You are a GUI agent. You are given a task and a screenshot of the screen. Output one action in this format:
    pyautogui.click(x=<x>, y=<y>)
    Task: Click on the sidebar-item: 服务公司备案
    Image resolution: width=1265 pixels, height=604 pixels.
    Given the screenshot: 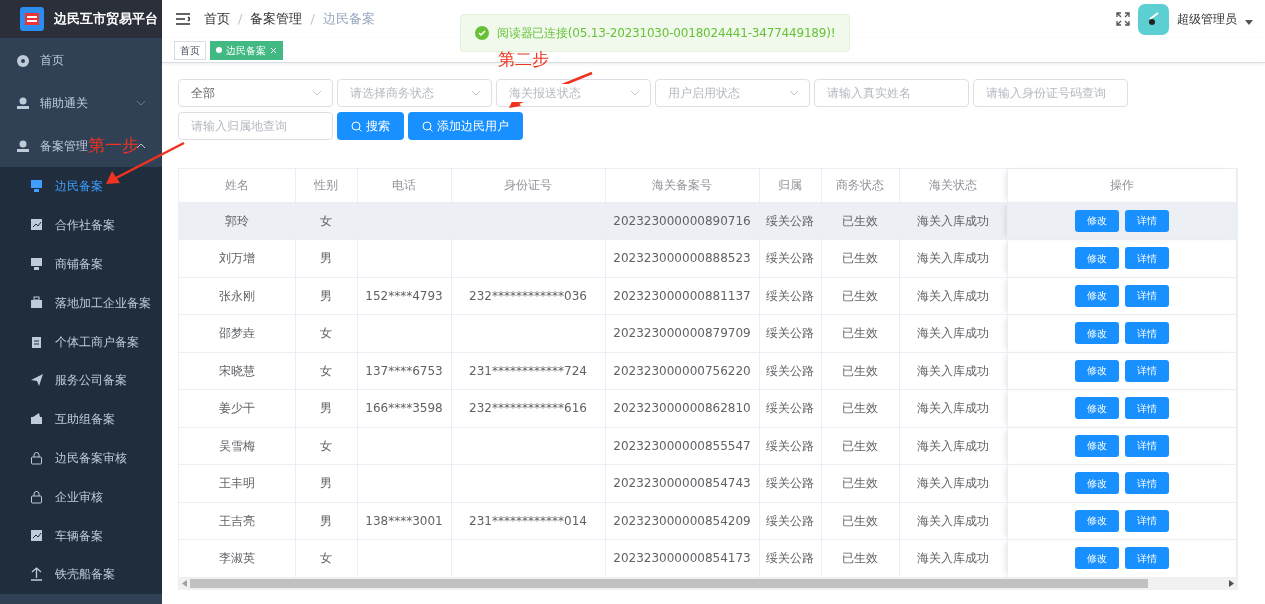 What is the action you would take?
    pyautogui.click(x=81, y=380)
    